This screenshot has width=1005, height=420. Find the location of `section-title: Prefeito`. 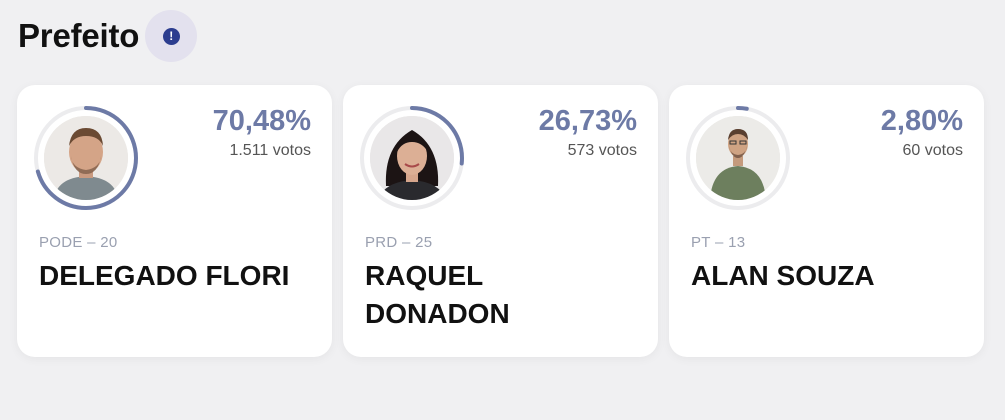

section-title: Prefeito is located at coordinates (79, 35).